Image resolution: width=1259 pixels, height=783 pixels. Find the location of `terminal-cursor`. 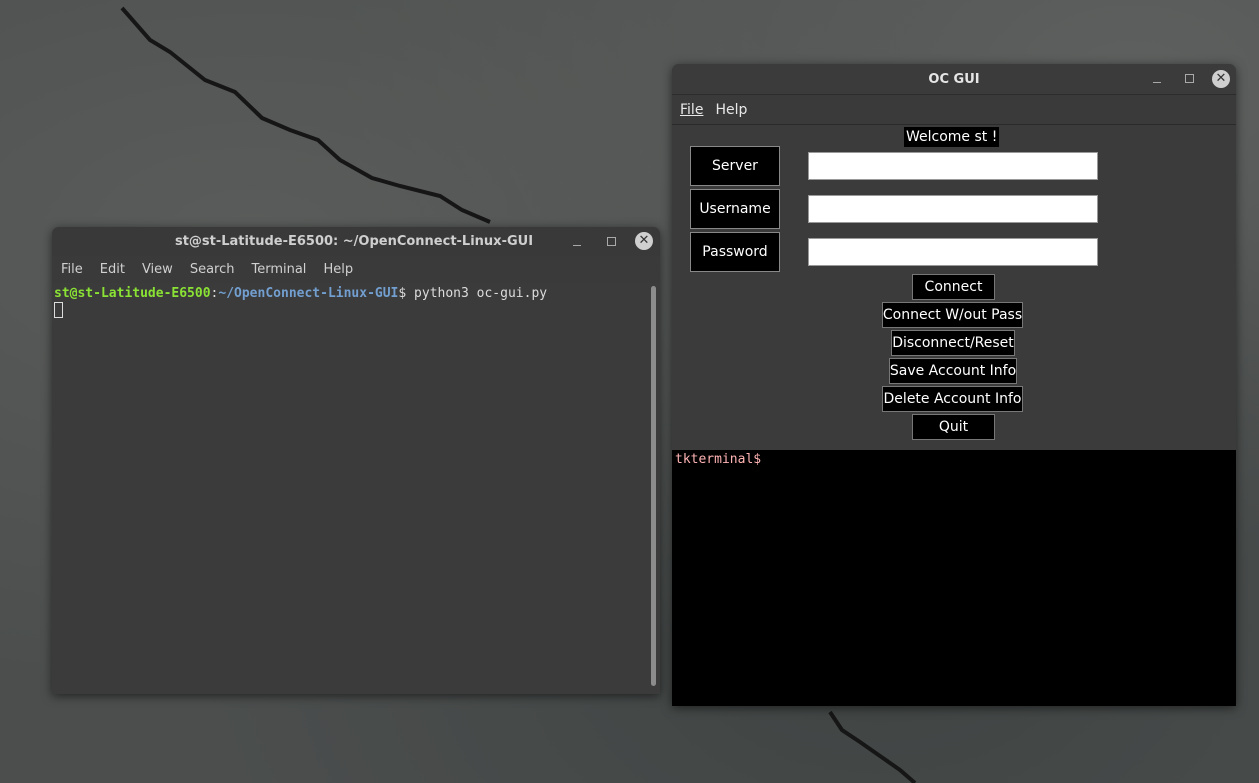

terminal-cursor is located at coordinates (58, 310).